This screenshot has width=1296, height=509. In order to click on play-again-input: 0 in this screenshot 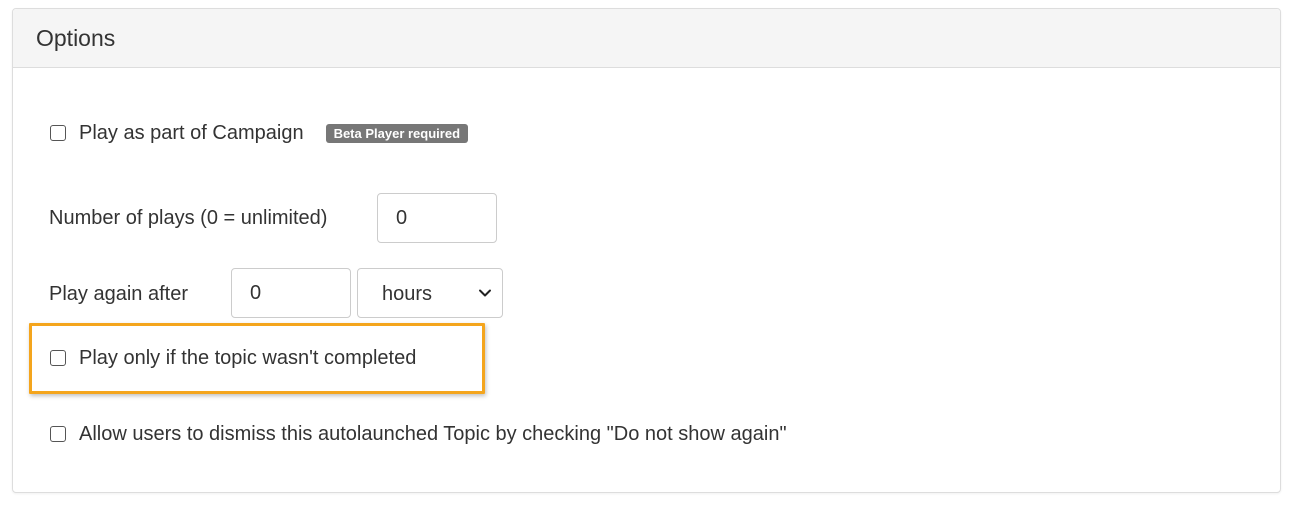, I will do `click(291, 293)`.